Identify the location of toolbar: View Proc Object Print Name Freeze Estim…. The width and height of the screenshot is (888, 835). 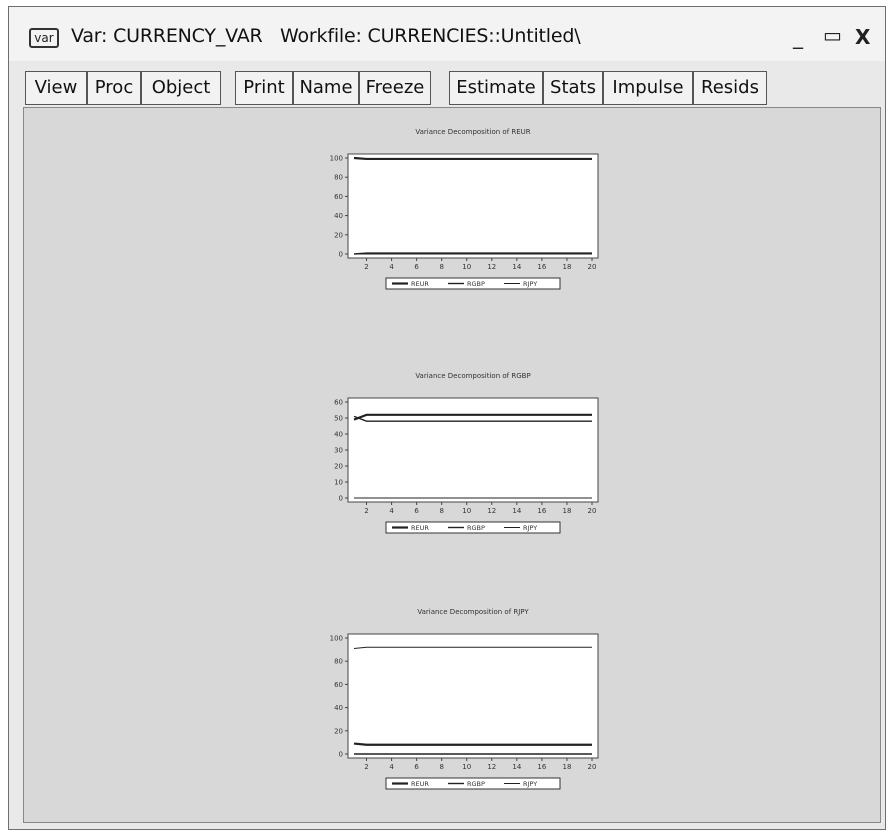
(454, 89).